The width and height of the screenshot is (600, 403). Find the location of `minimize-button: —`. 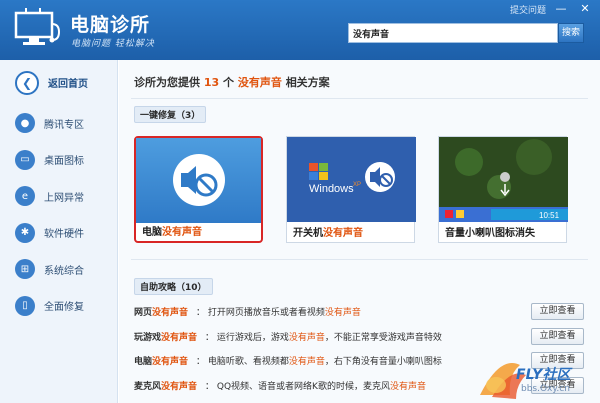

minimize-button: — is located at coordinates (561, 9).